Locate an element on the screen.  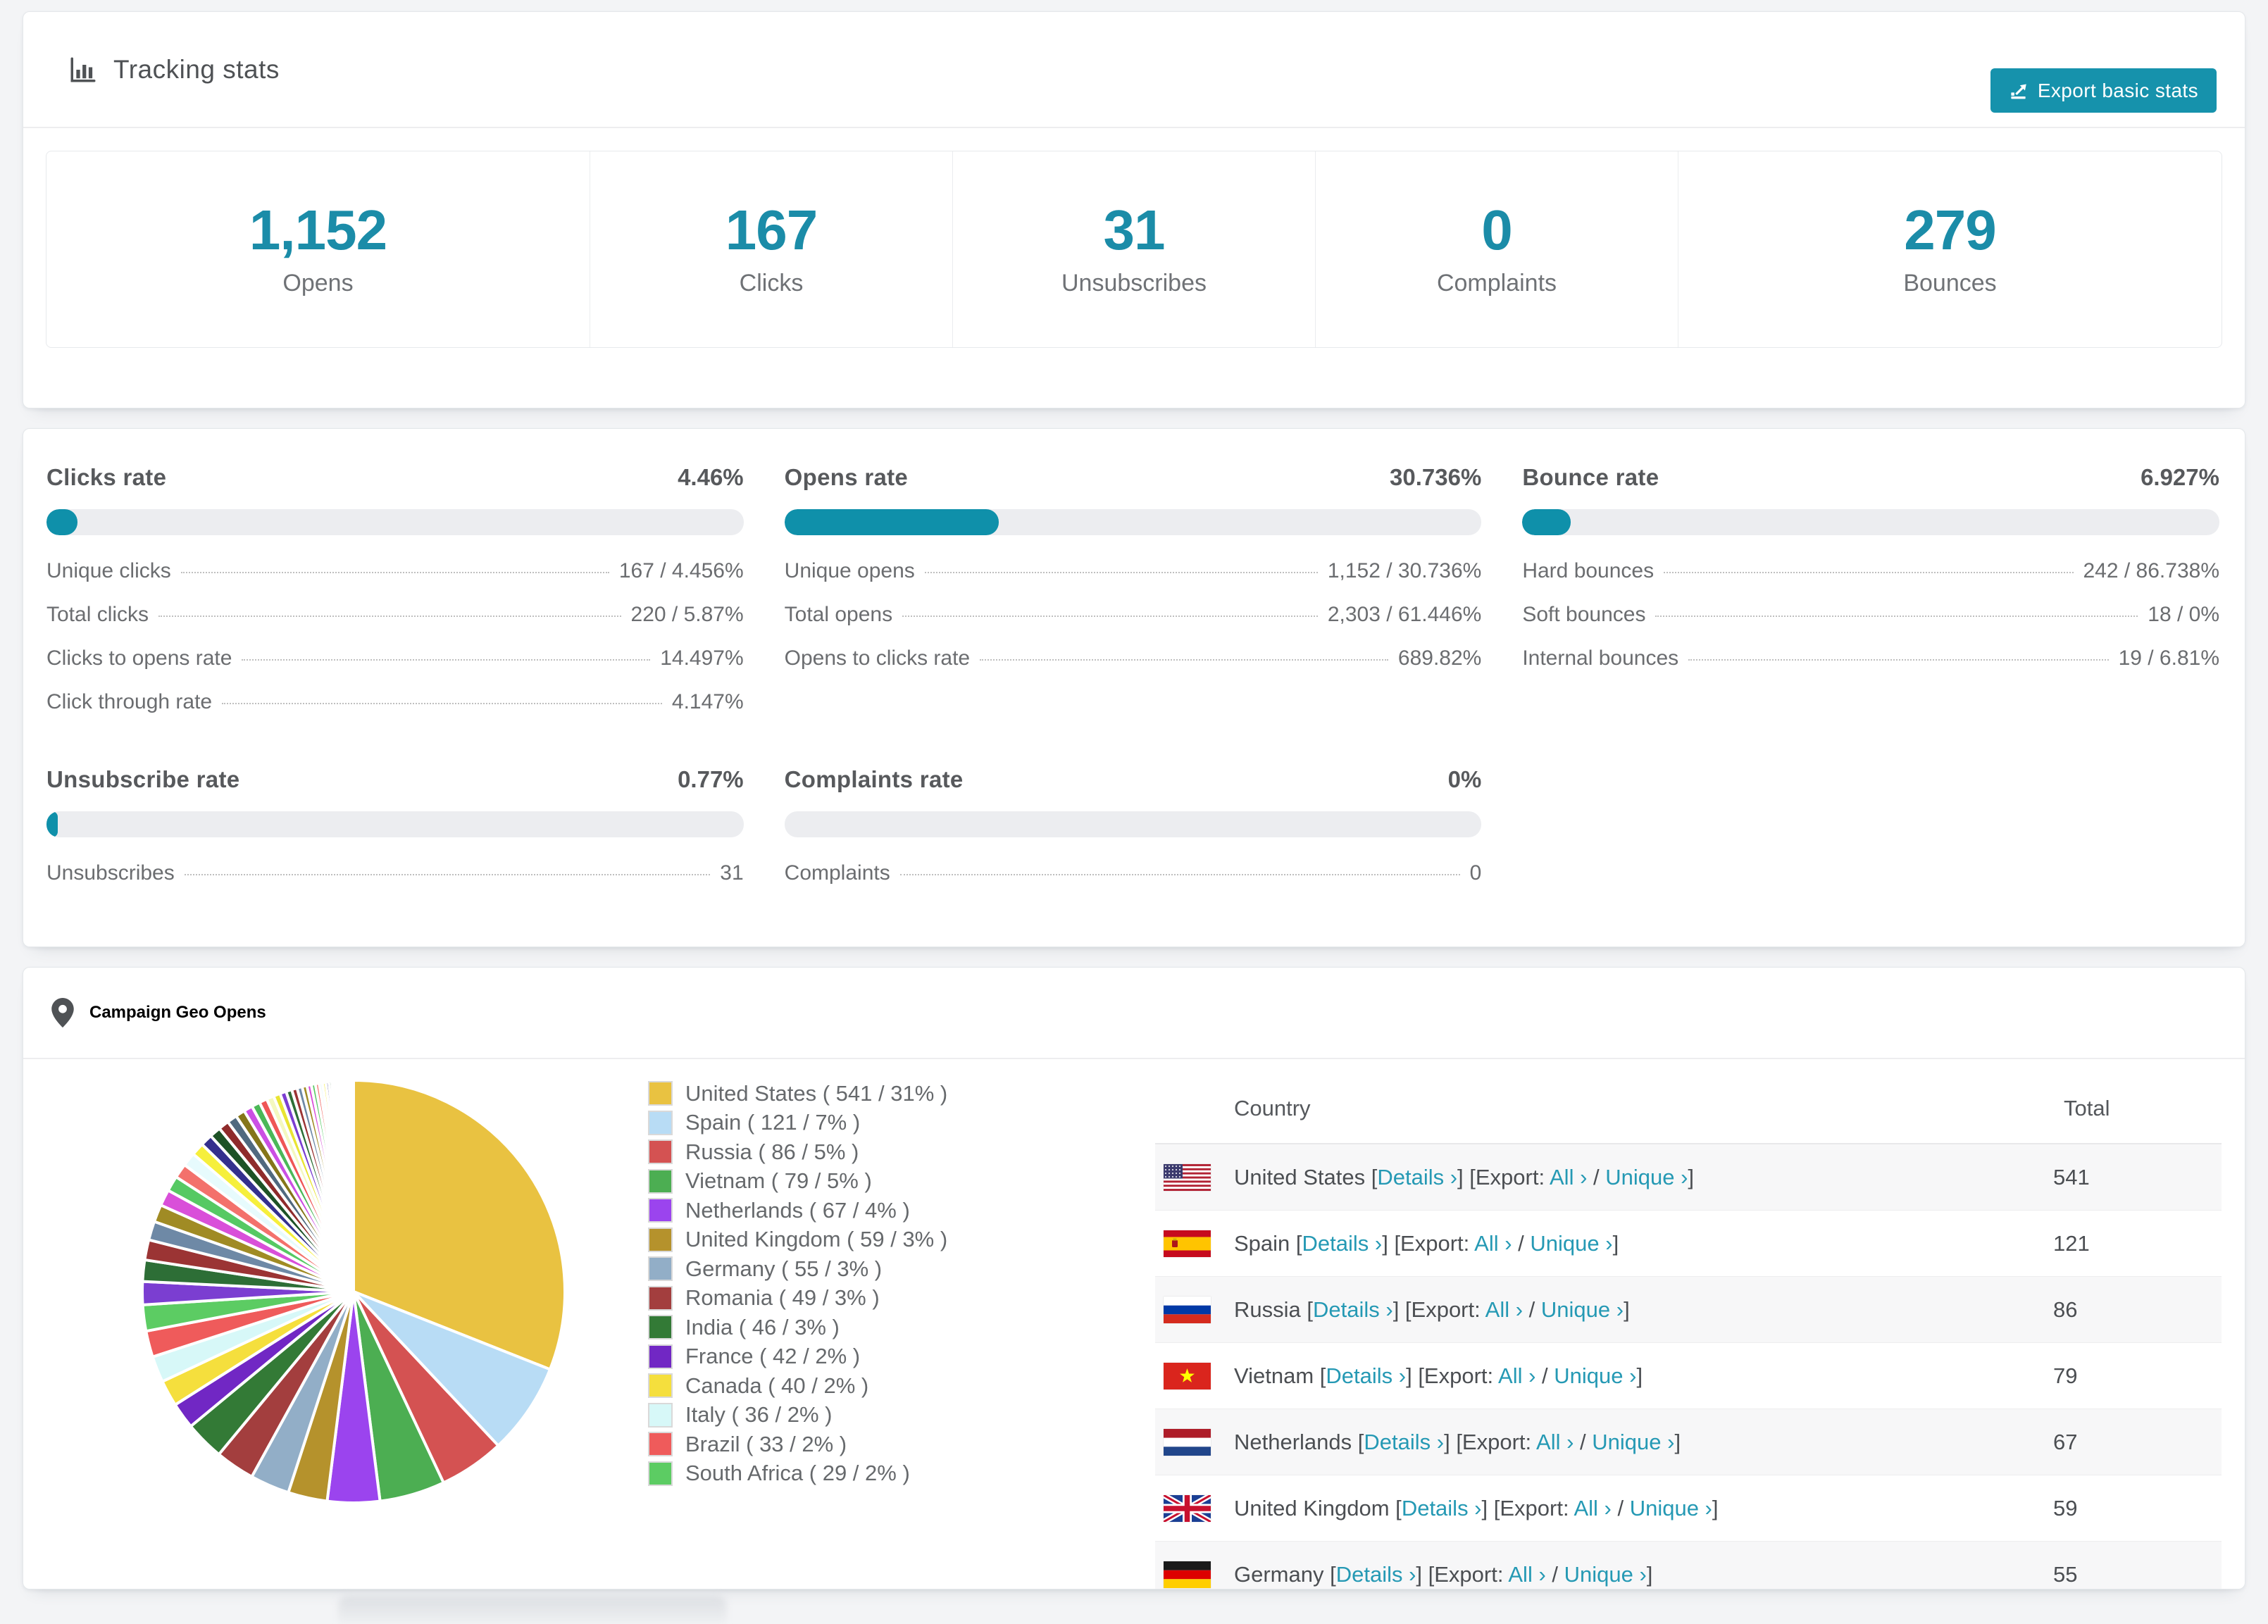
stat-label: Opens is located at coordinates (318, 282).